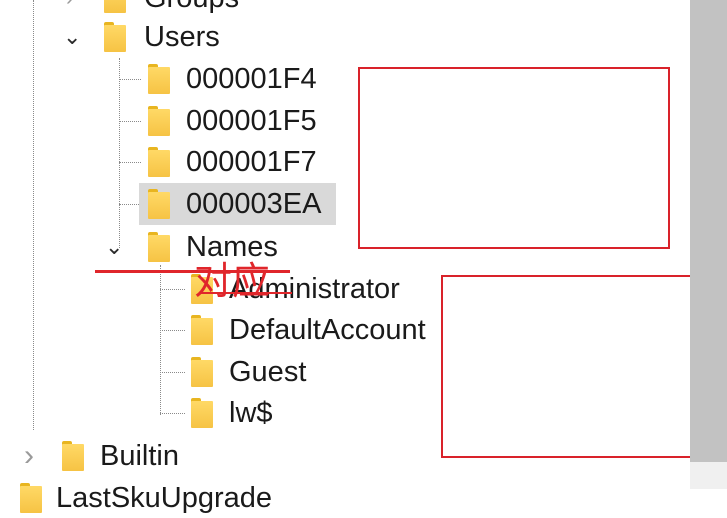  I want to click on tree-node-partial: LastSkuUpgrade, so click(150, 498).